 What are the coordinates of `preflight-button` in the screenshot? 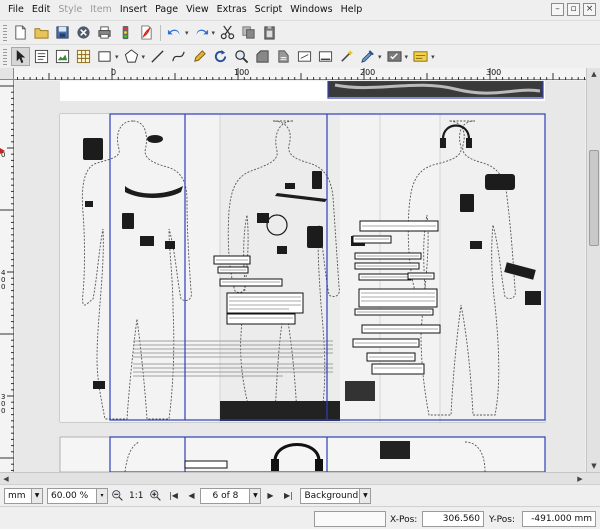 It's located at (125, 32).